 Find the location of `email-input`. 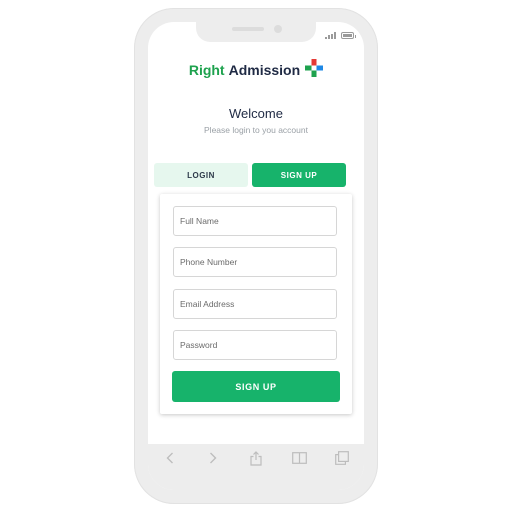

email-input is located at coordinates (255, 304).